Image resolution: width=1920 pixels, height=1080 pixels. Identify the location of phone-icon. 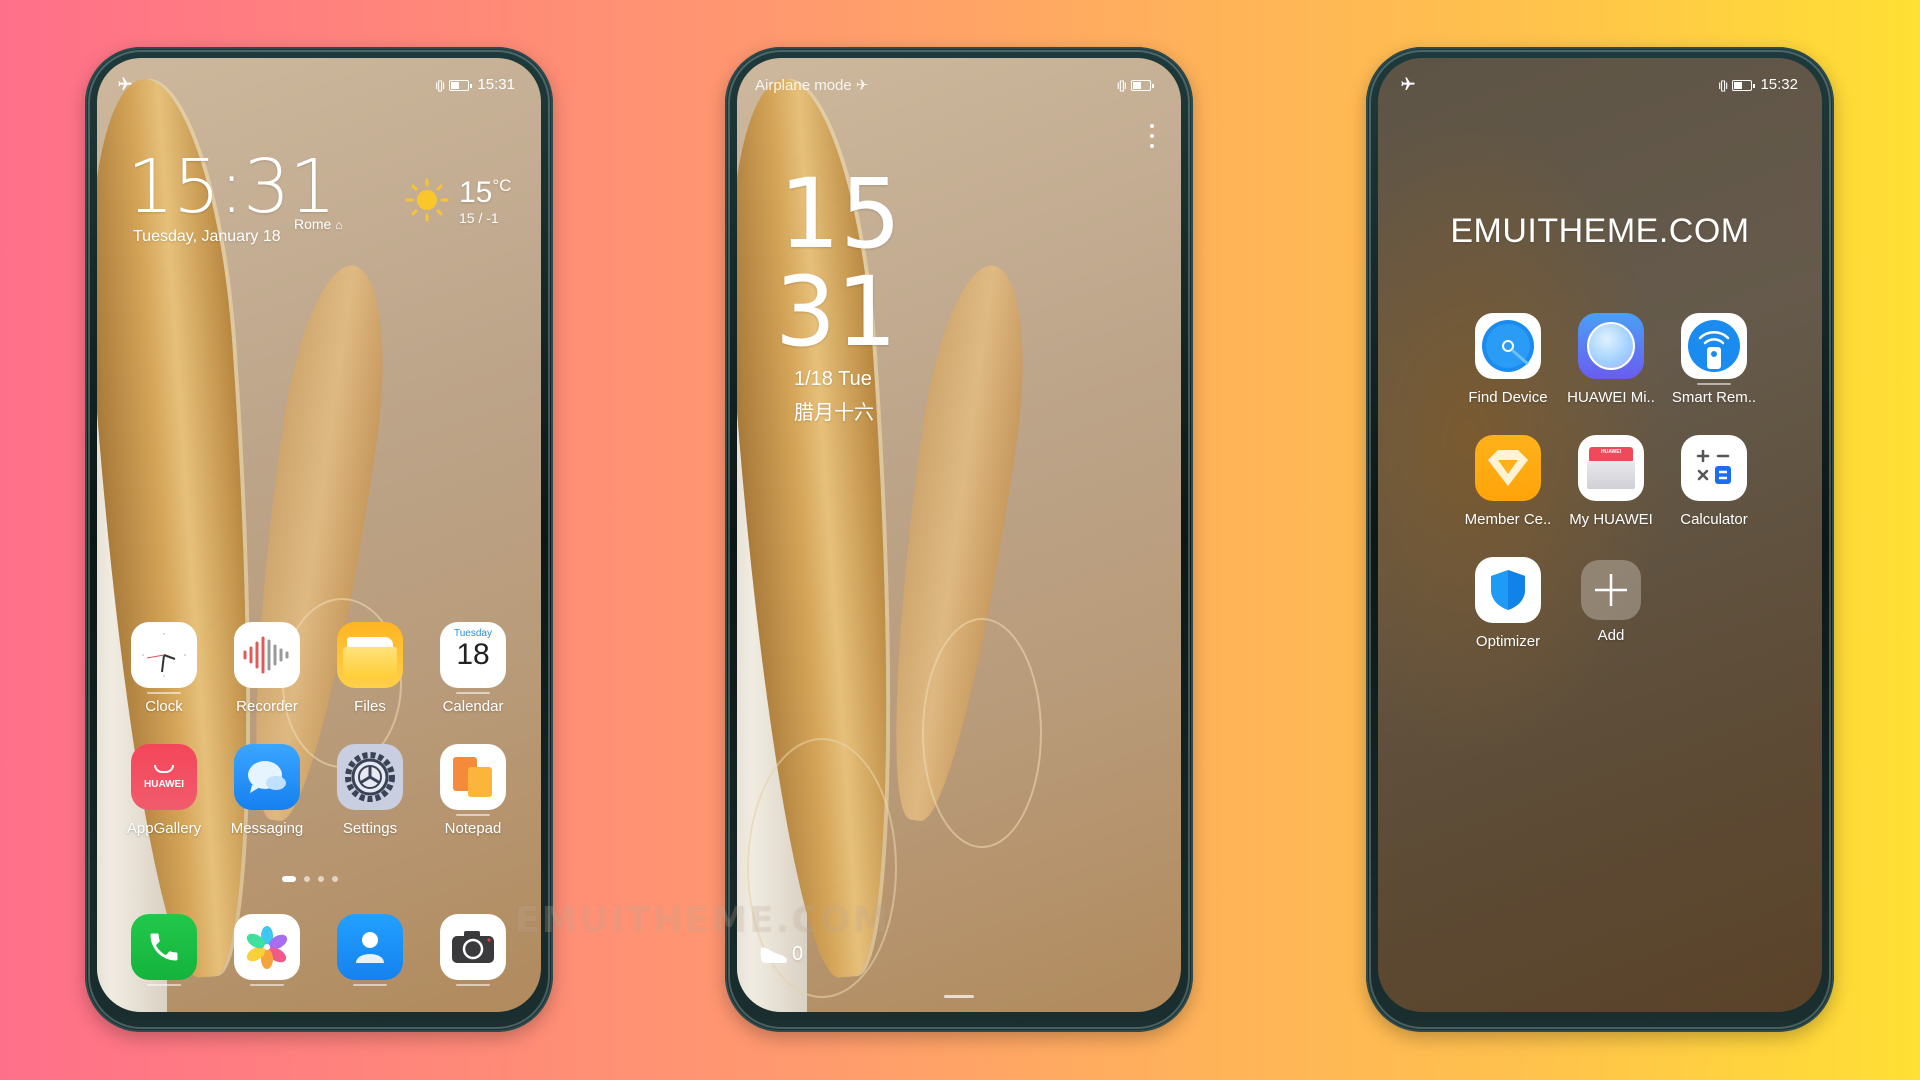
(164, 947).